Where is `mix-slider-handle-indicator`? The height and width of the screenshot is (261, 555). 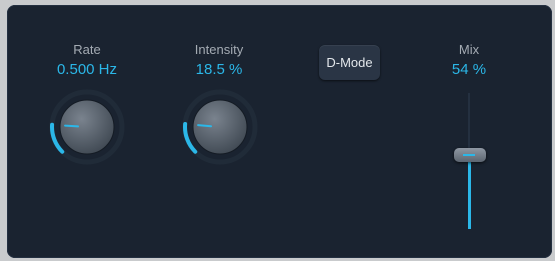 mix-slider-handle-indicator is located at coordinates (469, 155).